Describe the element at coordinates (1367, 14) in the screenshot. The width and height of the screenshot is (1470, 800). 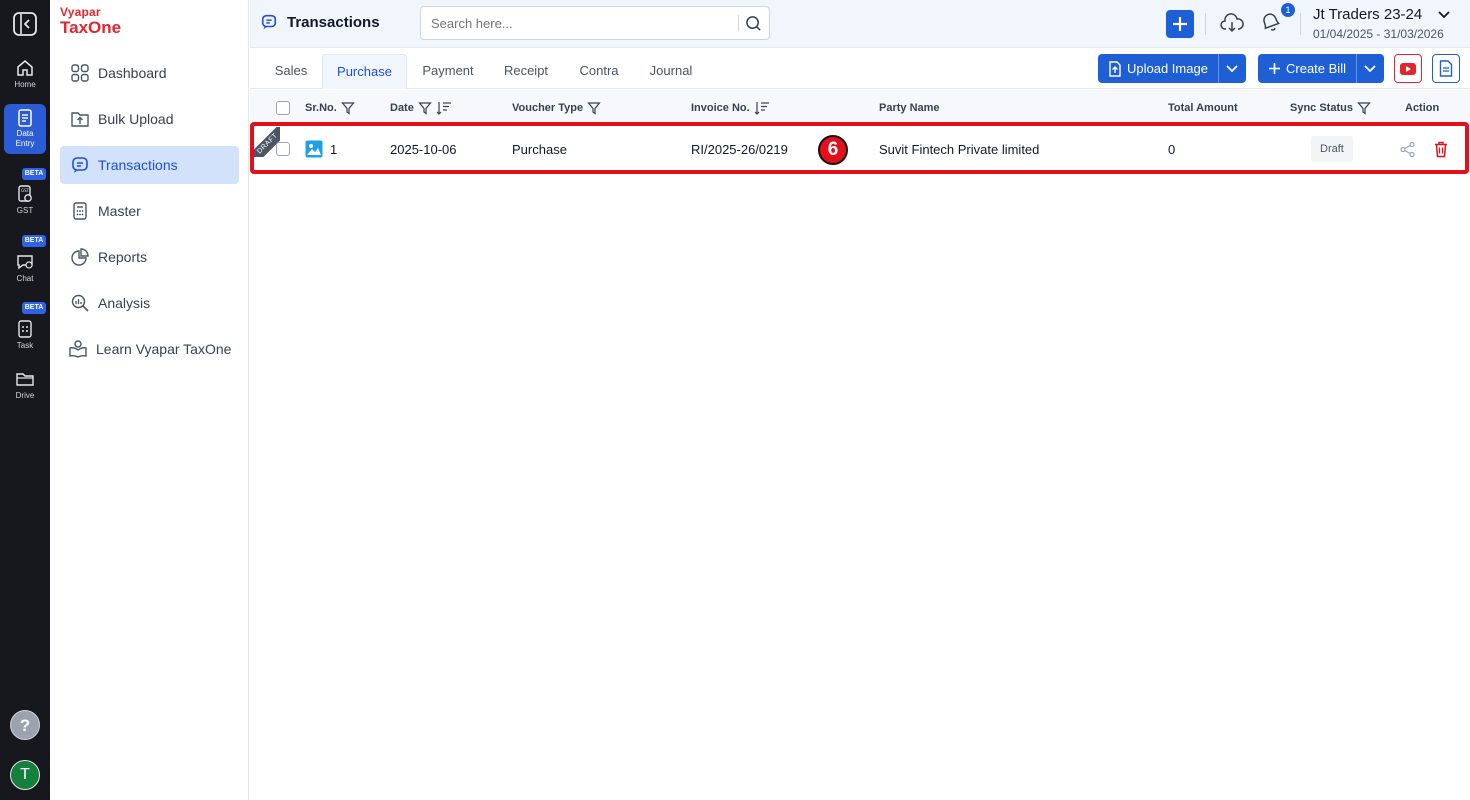
I see `company-name: Jt Traders 23-24` at that location.